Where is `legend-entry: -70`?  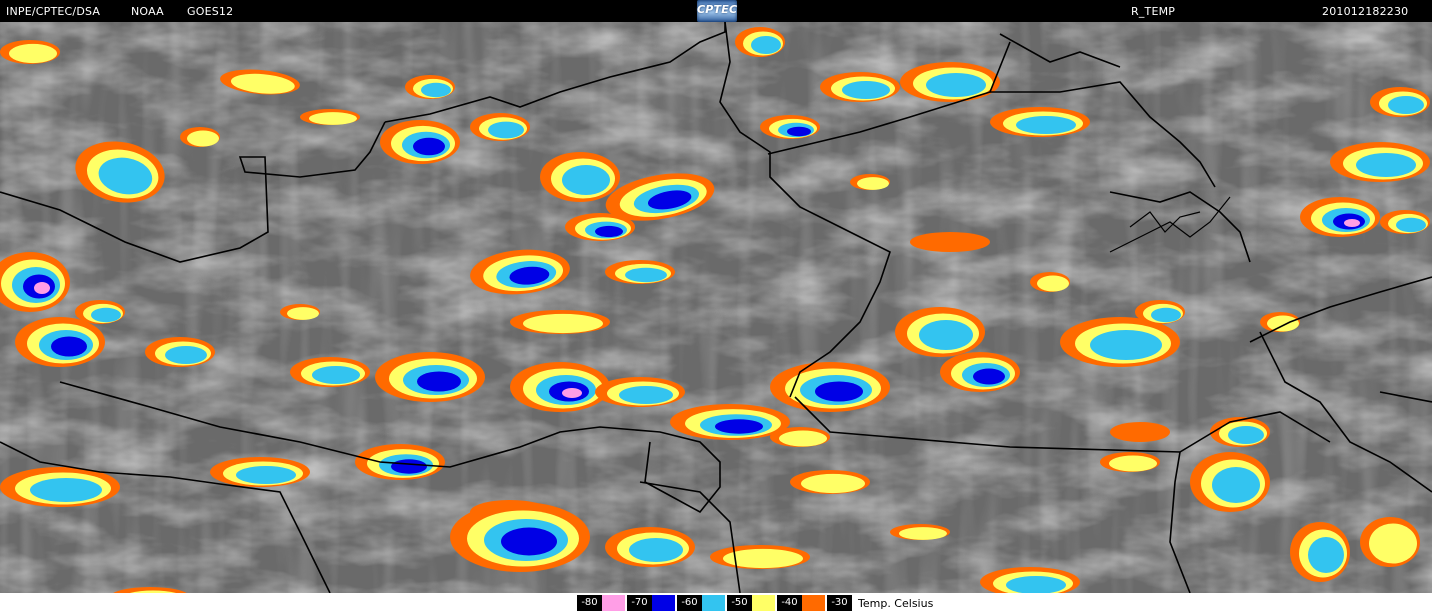
legend-entry: -70 is located at coordinates (651, 603).